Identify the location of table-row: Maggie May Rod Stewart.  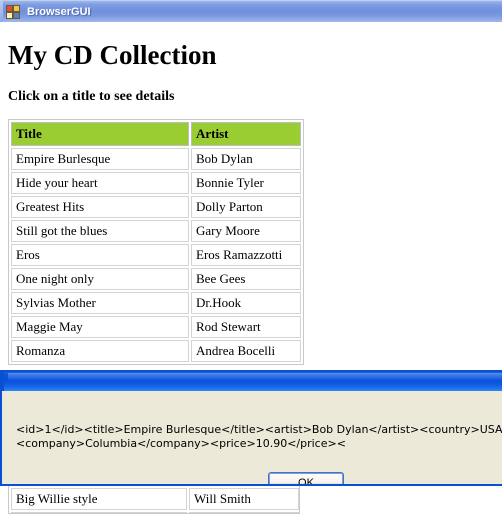
(156, 327).